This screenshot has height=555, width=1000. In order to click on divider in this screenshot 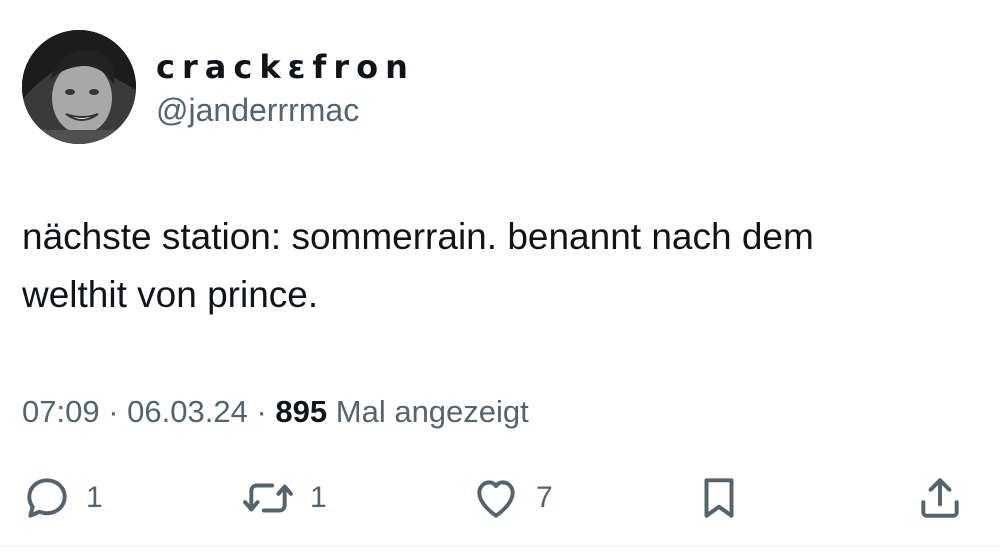, I will do `click(500, 545)`.